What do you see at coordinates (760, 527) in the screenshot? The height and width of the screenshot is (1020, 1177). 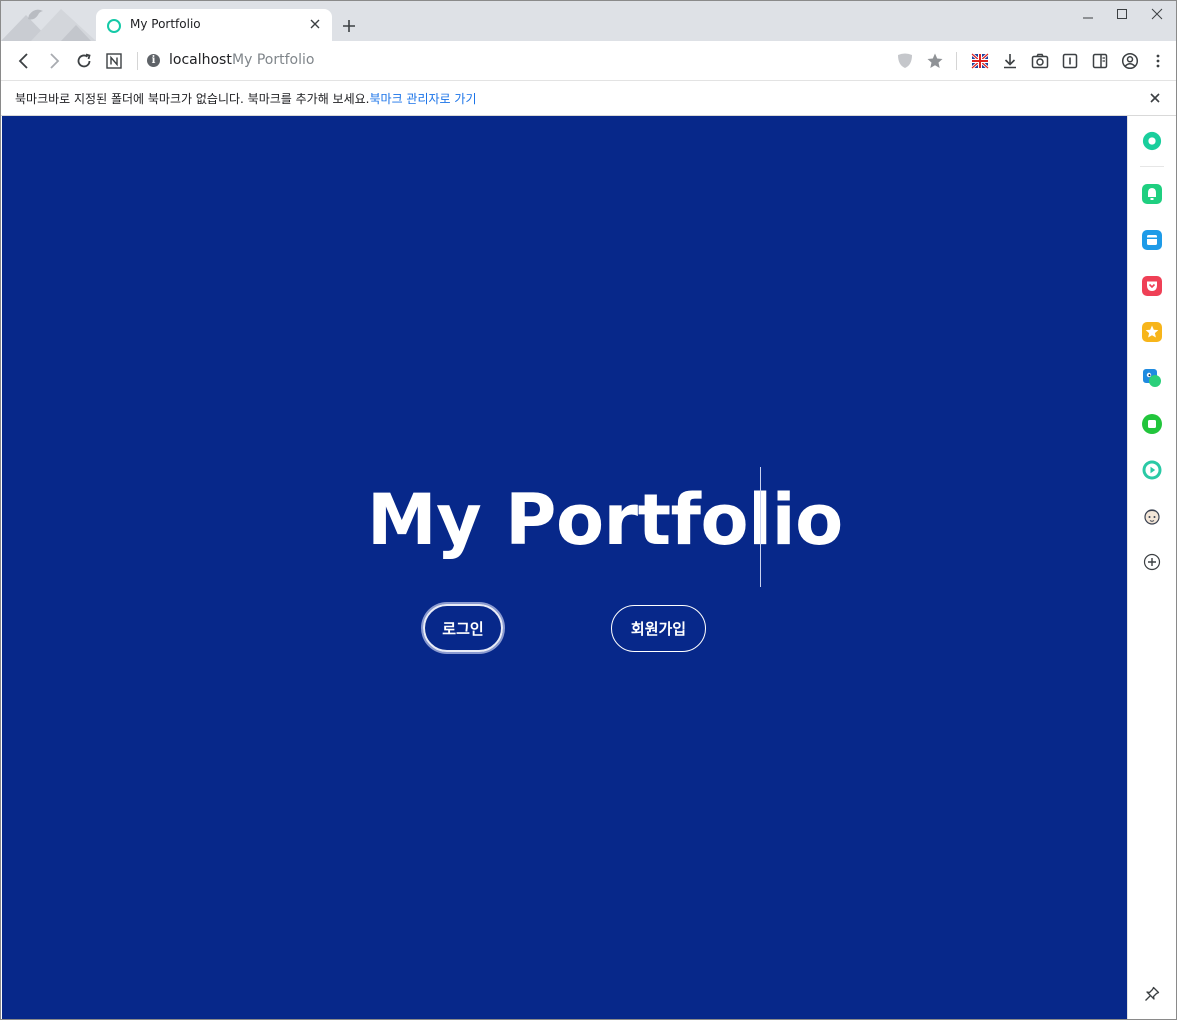 I see `typing-cursor` at bounding box center [760, 527].